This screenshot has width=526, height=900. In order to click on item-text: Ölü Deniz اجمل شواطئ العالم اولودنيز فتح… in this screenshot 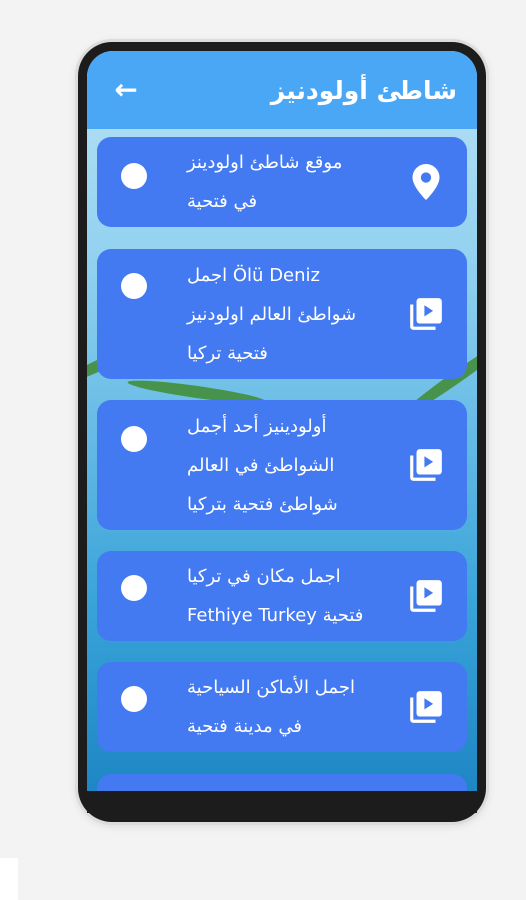, I will do `click(287, 314)`.